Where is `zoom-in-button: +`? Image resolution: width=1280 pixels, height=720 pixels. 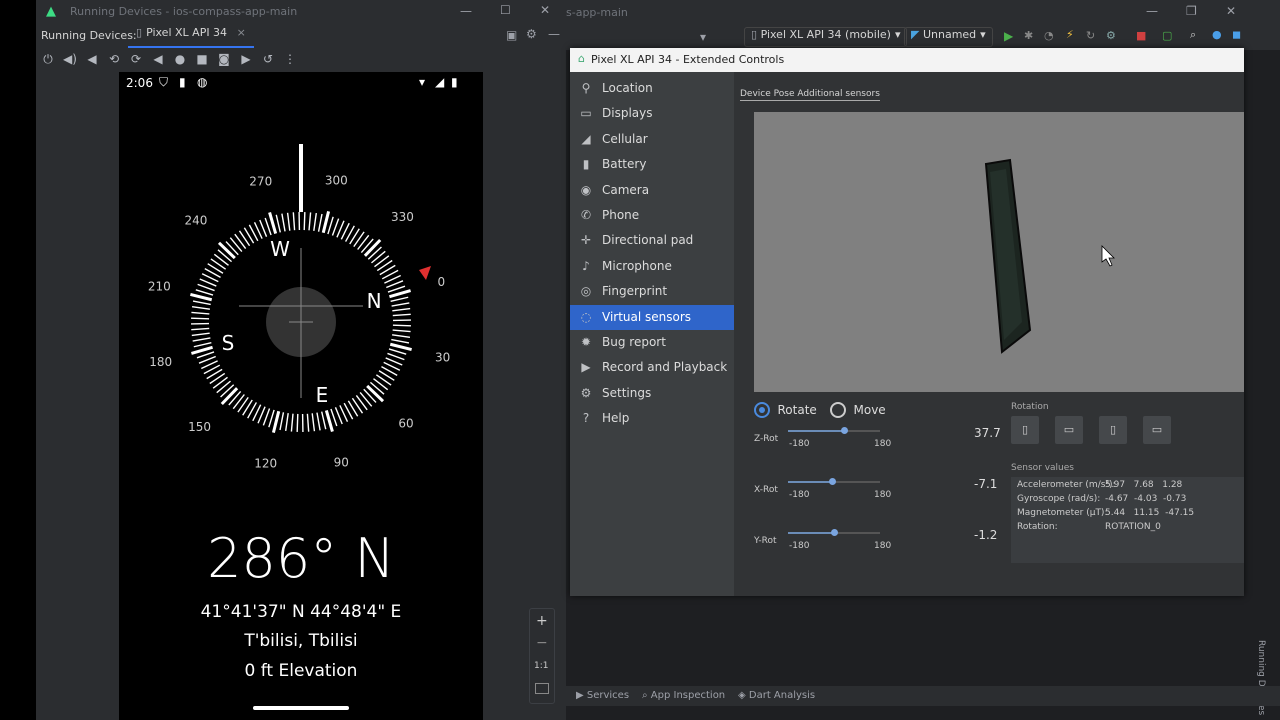
zoom-in-button: + is located at coordinates (542, 621).